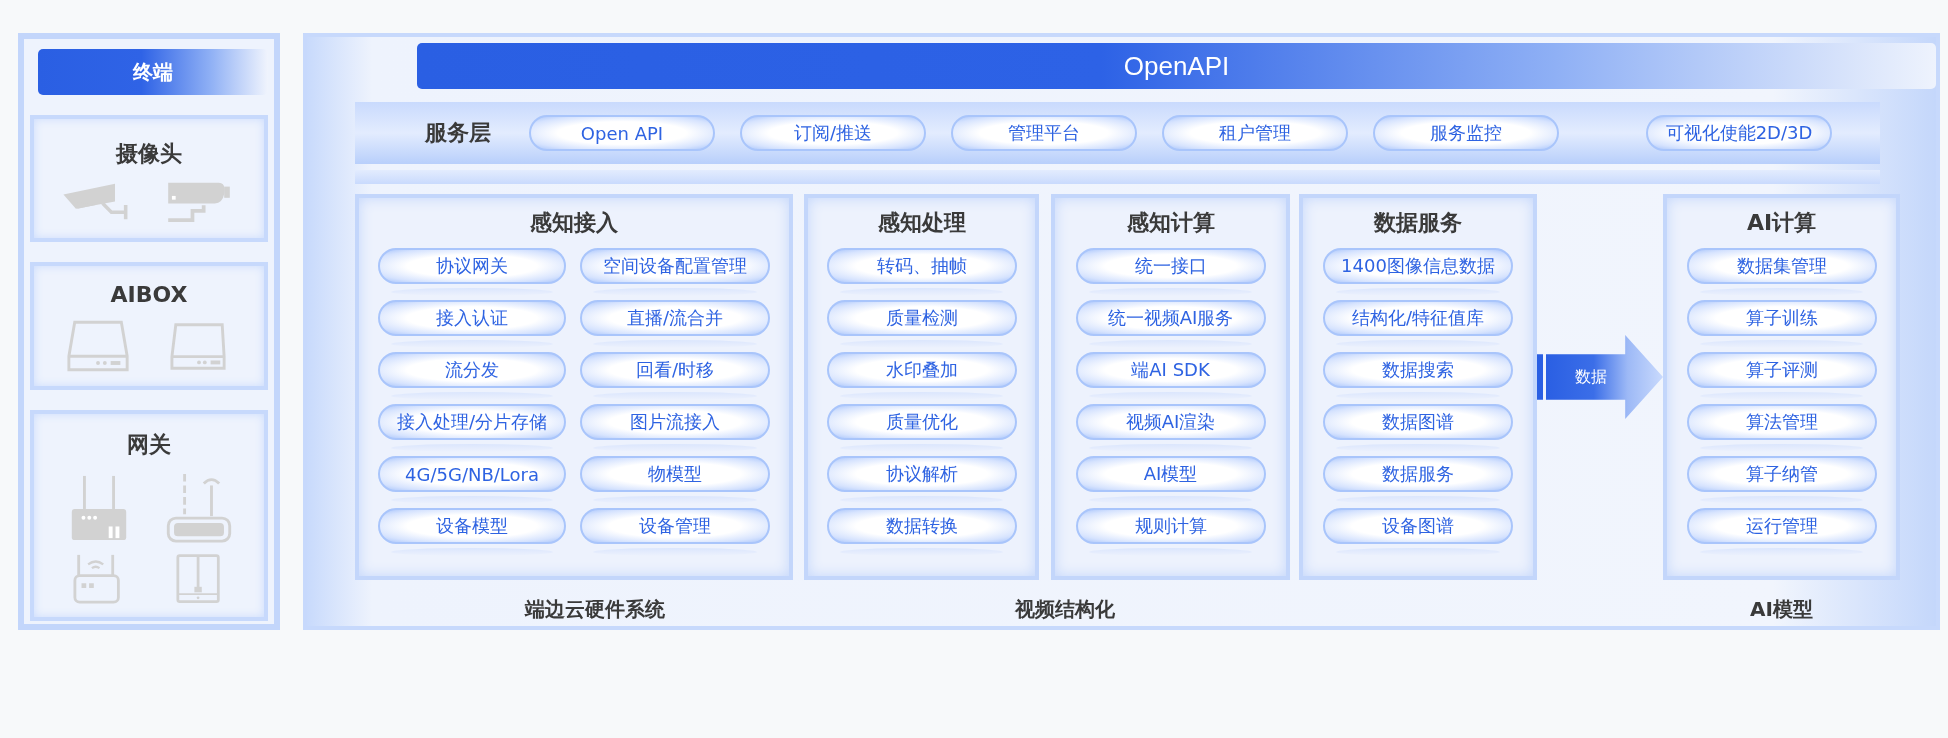 This screenshot has height=738, width=1948. Describe the element at coordinates (472, 474) in the screenshot. I see `function-pill: 4G/5G/NB/Lora` at that location.